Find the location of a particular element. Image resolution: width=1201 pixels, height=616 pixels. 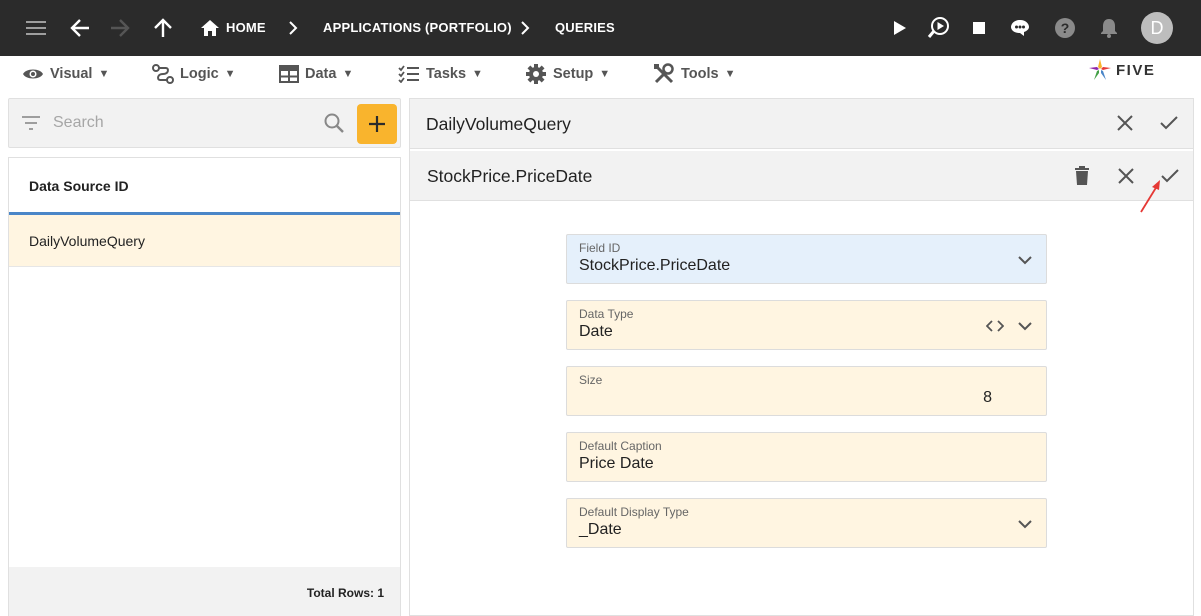

breadcrumb-applications: APPLICATIONS (PORTFOLIO) is located at coordinates (417, 27).